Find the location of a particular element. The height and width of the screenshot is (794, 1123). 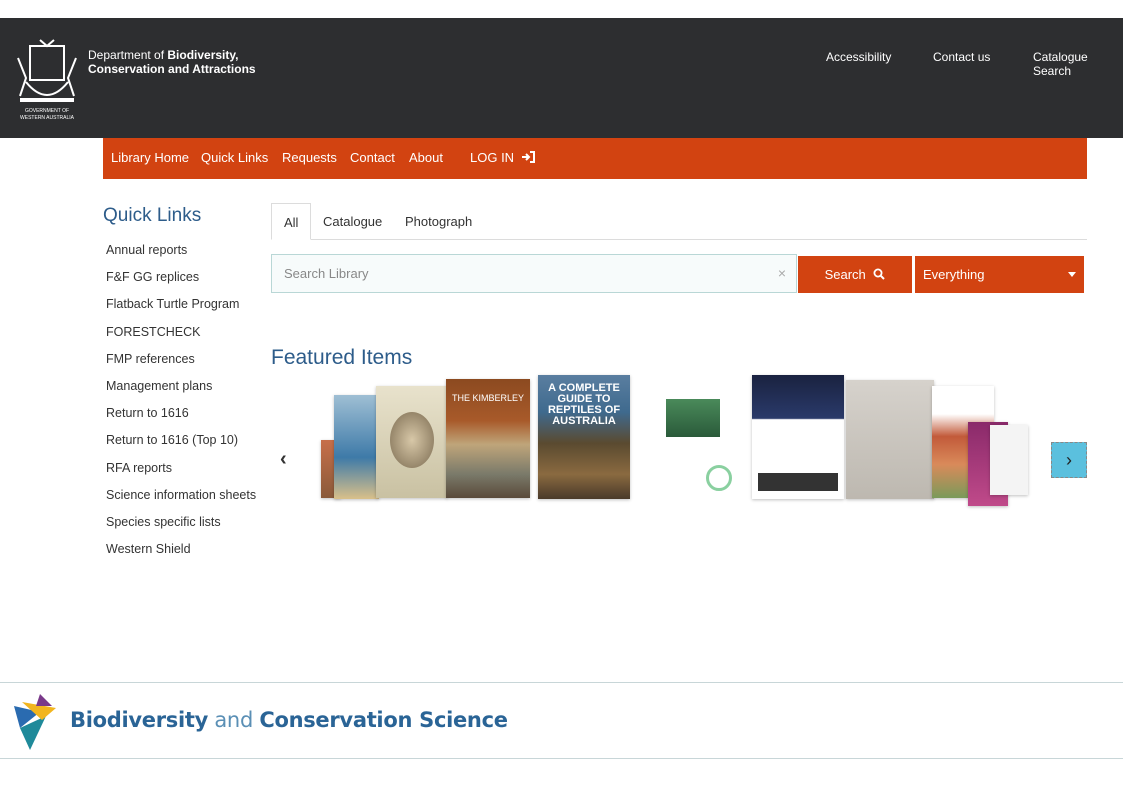

dept-name-line2: Conservation and Attractions is located at coordinates (172, 69).